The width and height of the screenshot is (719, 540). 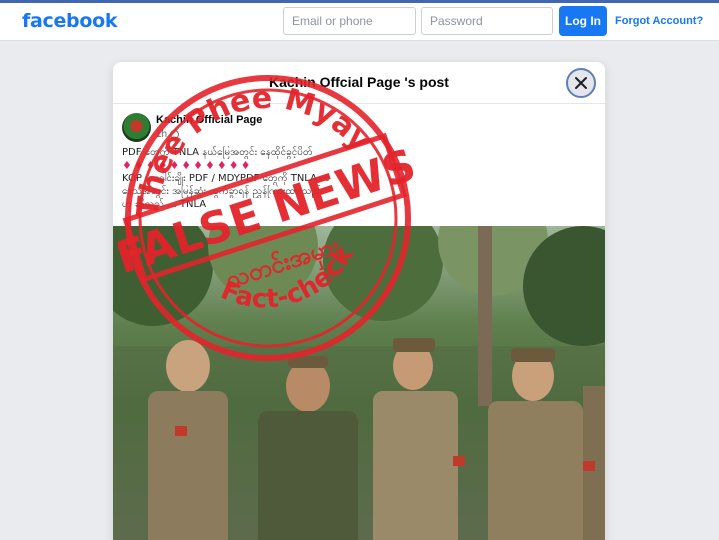 I want to click on password-input, so click(x=487, y=21).